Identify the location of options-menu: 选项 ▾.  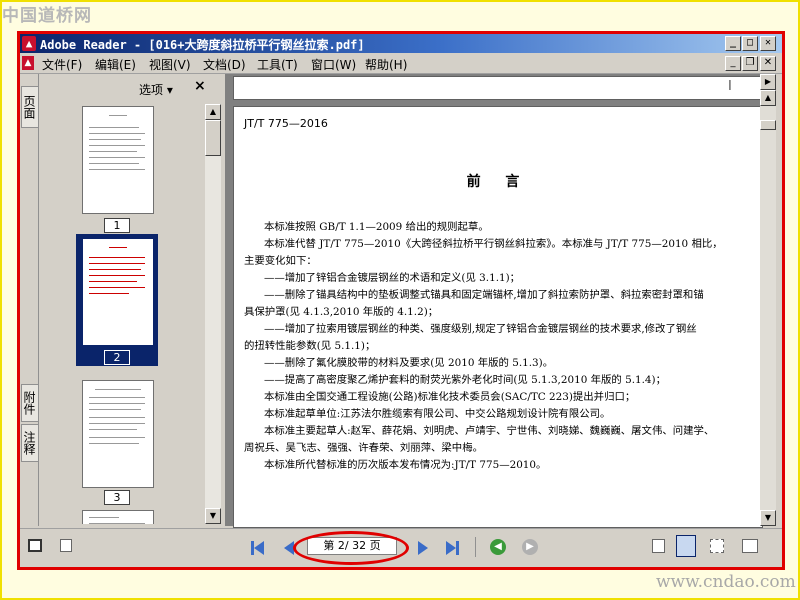
(156, 89).